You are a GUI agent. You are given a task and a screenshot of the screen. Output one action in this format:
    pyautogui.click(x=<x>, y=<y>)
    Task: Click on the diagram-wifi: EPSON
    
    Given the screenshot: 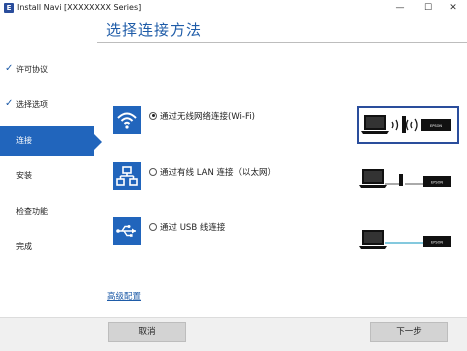 What is the action you would take?
    pyautogui.click(x=408, y=125)
    